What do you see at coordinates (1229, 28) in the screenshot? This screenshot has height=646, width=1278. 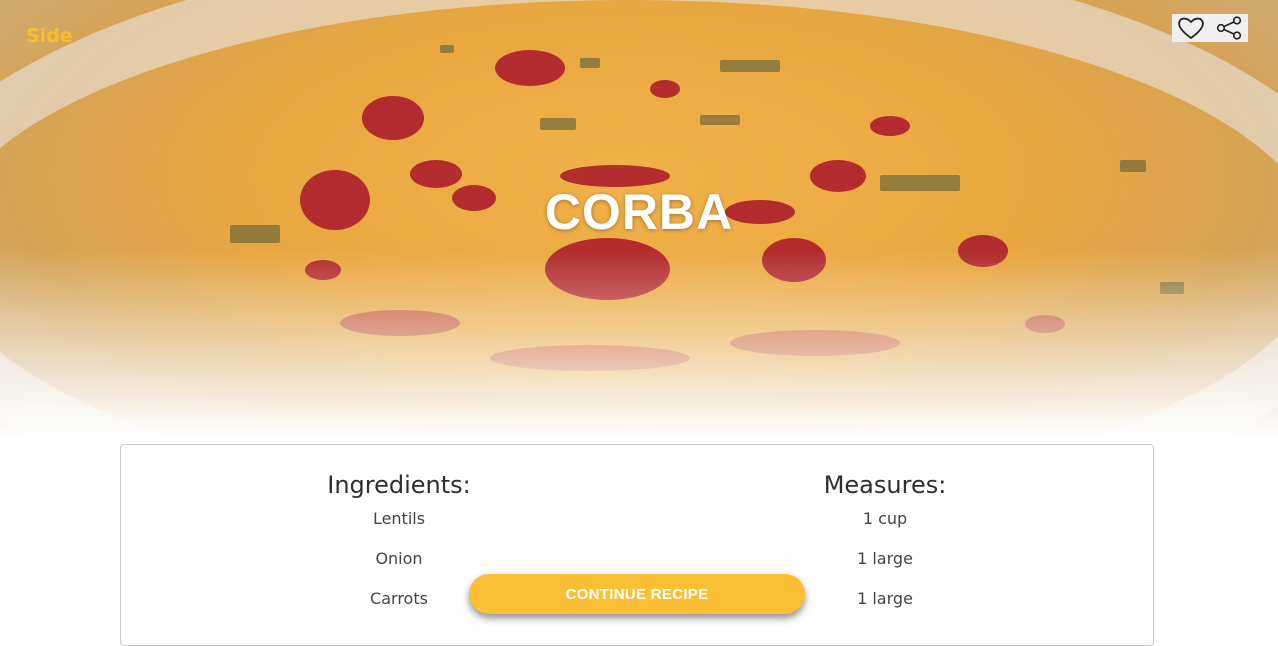 I see `share-icon` at bounding box center [1229, 28].